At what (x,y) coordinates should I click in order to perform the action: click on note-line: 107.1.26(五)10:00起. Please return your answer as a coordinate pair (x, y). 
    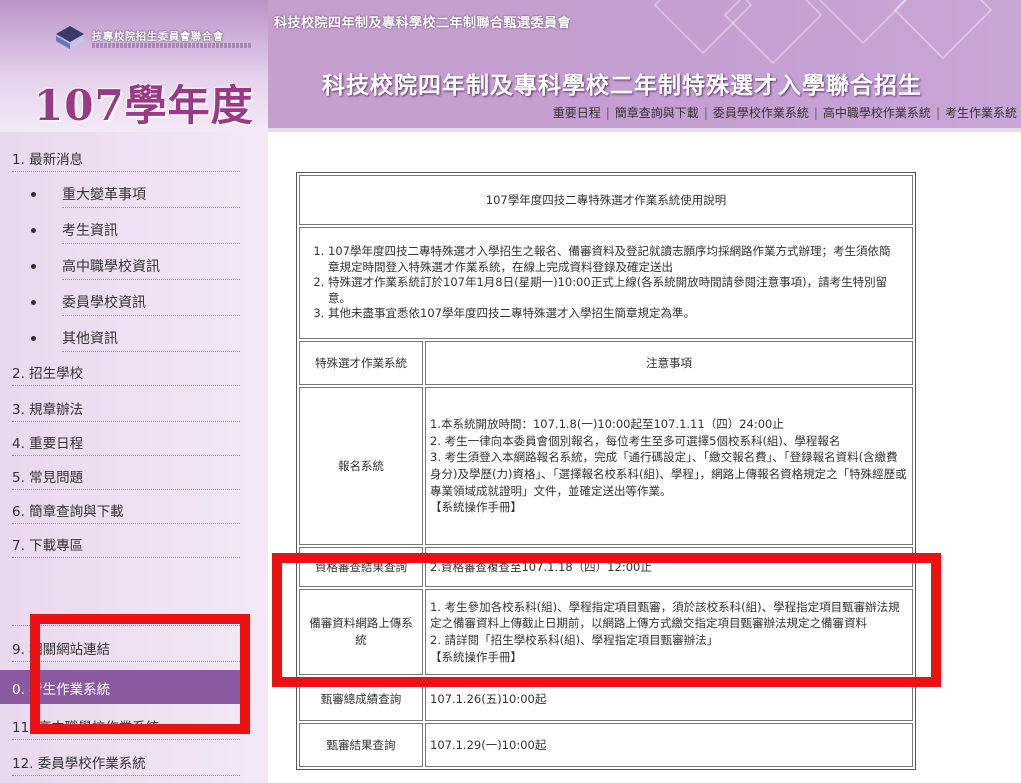
    Looking at the image, I should click on (488, 698).